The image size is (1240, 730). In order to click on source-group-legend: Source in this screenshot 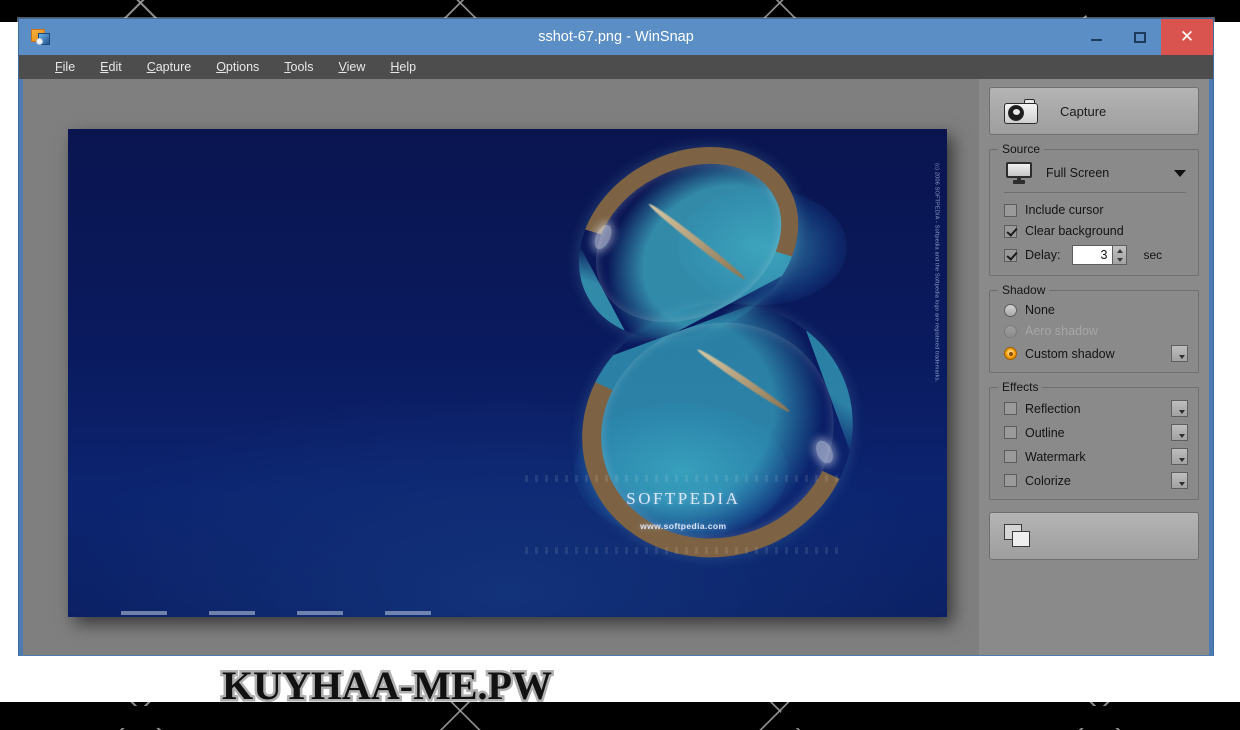, I will do `click(1021, 149)`.